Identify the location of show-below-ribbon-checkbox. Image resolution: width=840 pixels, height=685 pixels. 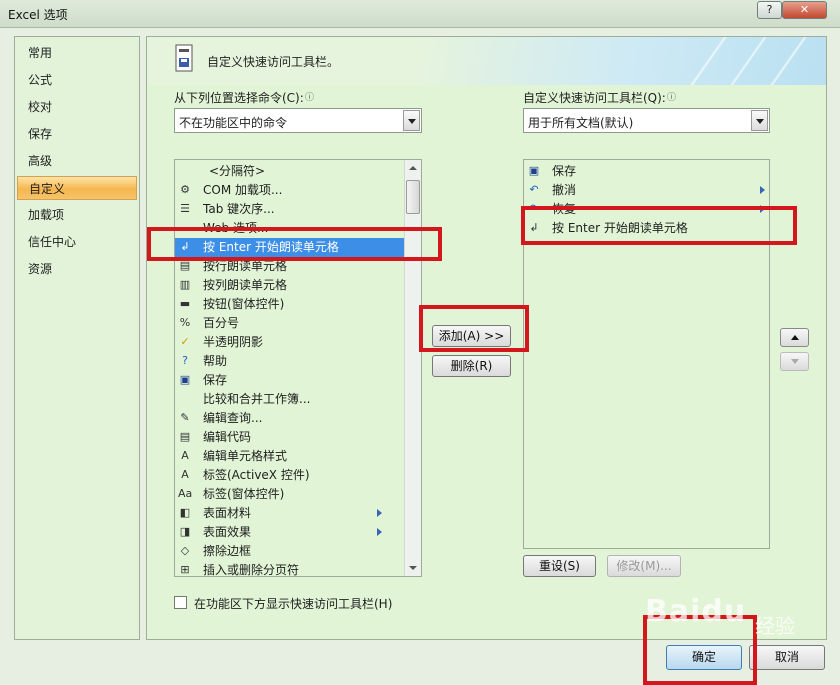
(180, 602).